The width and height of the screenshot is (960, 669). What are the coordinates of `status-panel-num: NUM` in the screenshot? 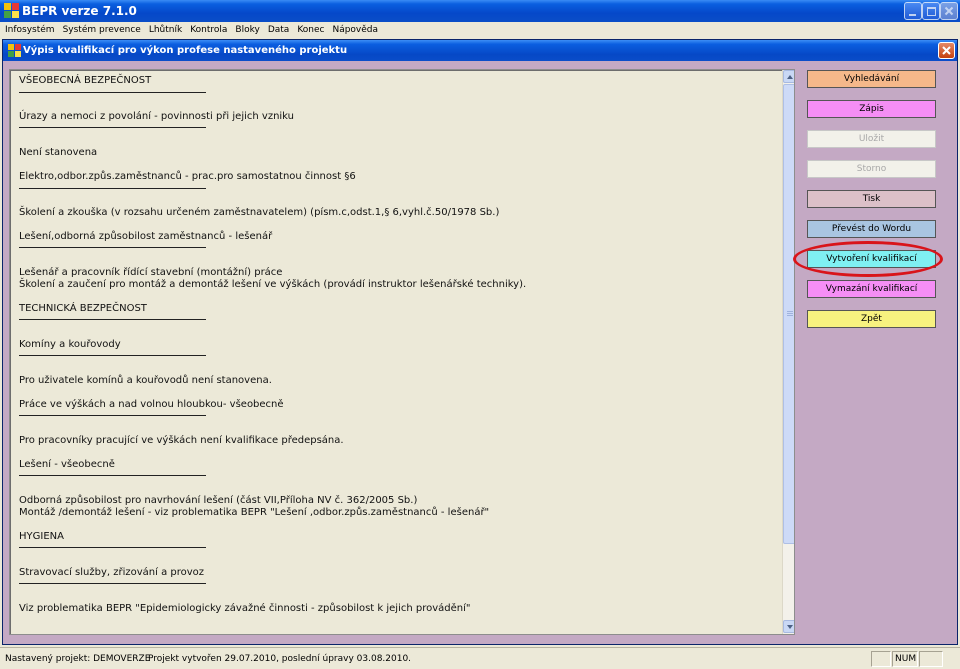 It's located at (905, 659).